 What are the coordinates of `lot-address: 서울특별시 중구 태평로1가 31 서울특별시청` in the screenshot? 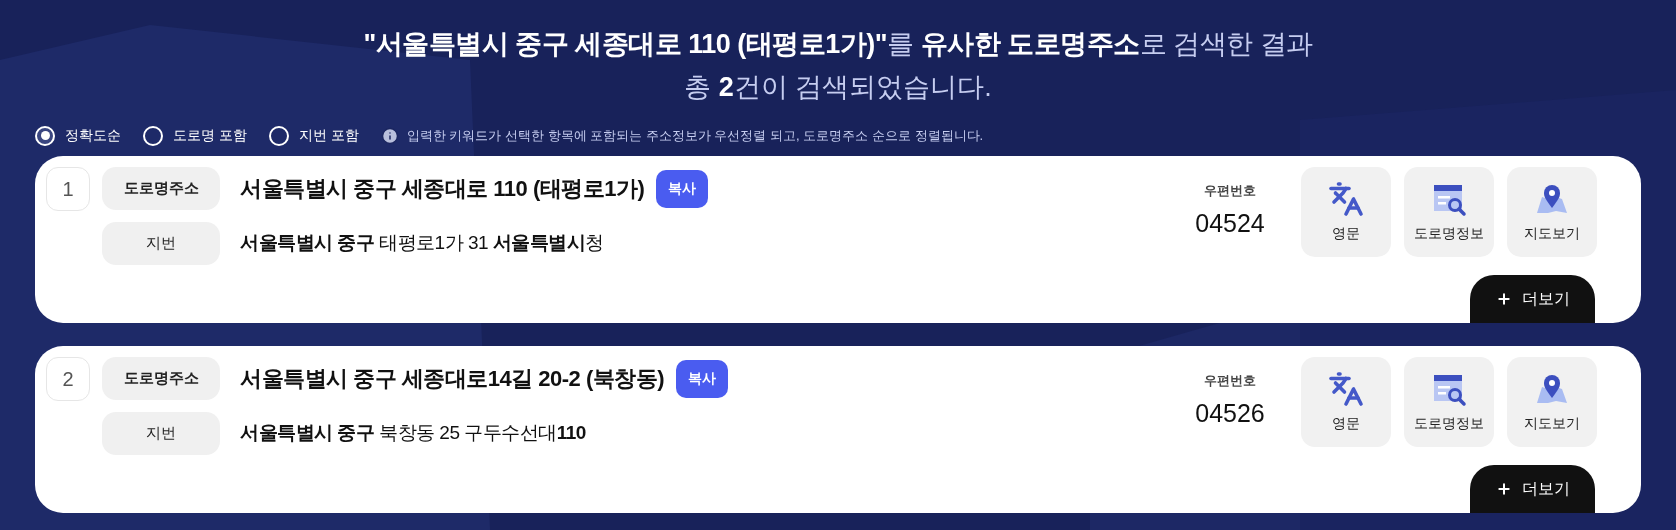 It's located at (422, 243).